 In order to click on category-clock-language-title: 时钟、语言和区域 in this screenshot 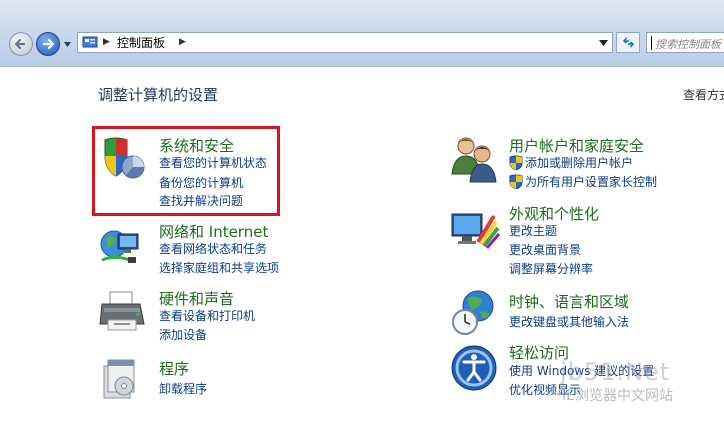, I will do `click(569, 301)`.